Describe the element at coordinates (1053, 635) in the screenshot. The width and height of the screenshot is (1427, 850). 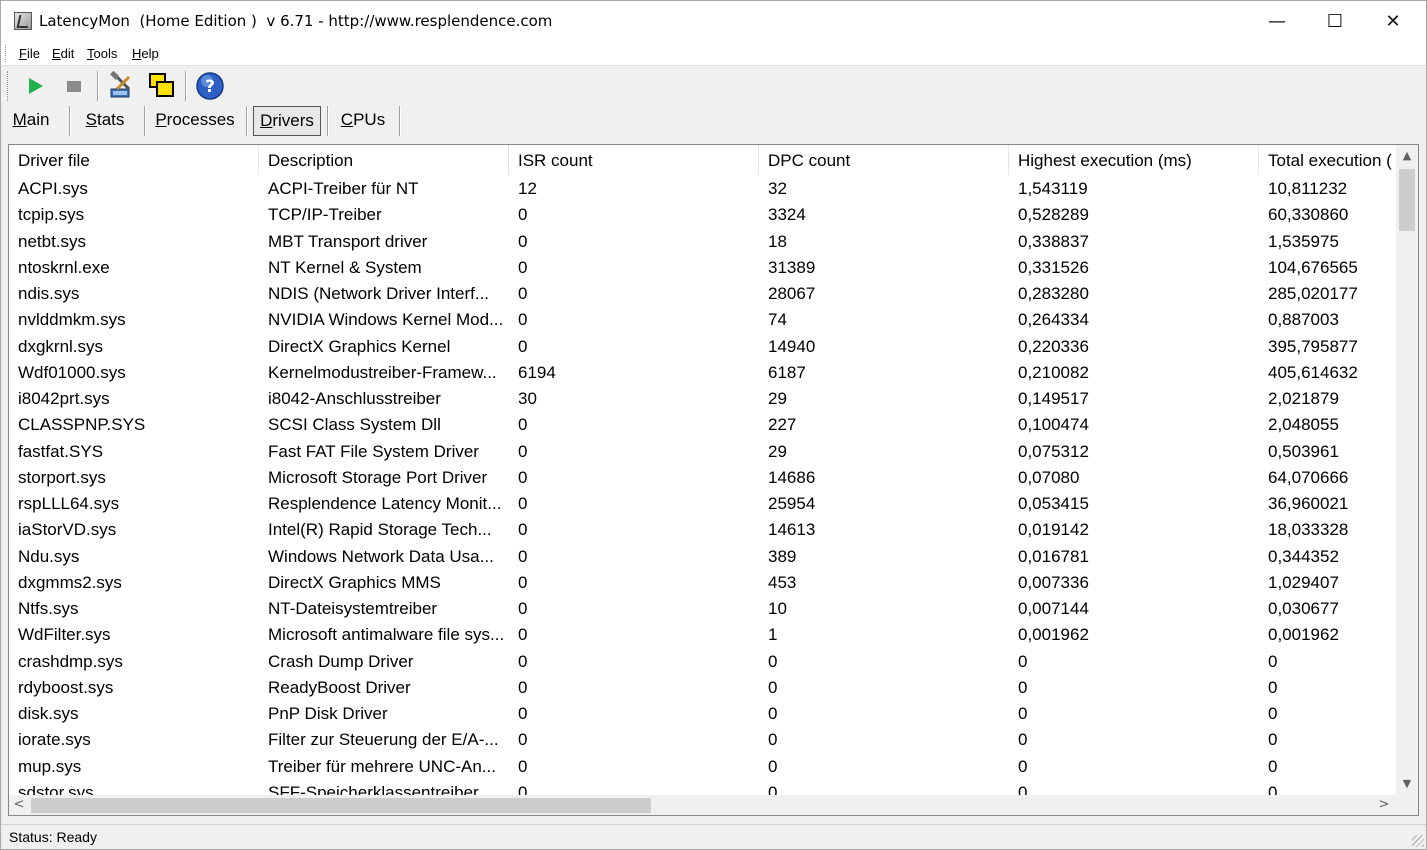
I see `cell-highest-execution: 0,001962` at that location.